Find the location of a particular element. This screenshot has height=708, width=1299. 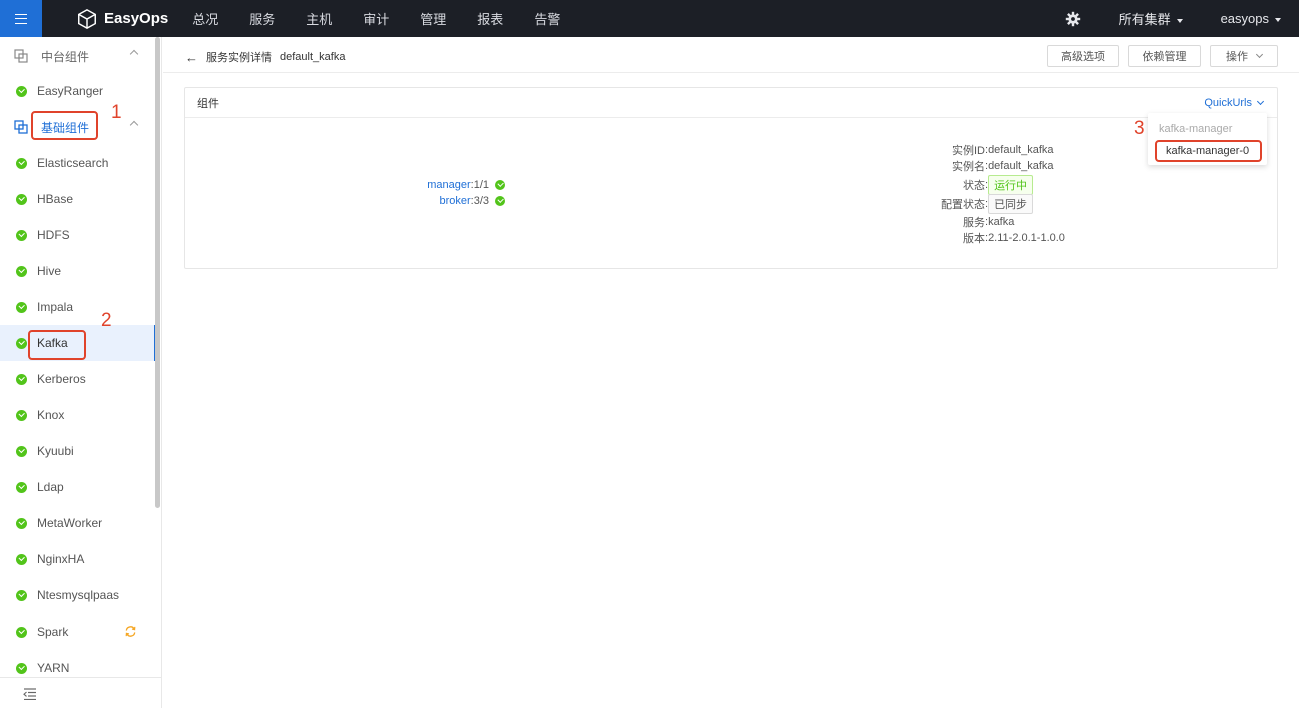

sidebar-item-ldap: Ldap is located at coordinates (77, 487).